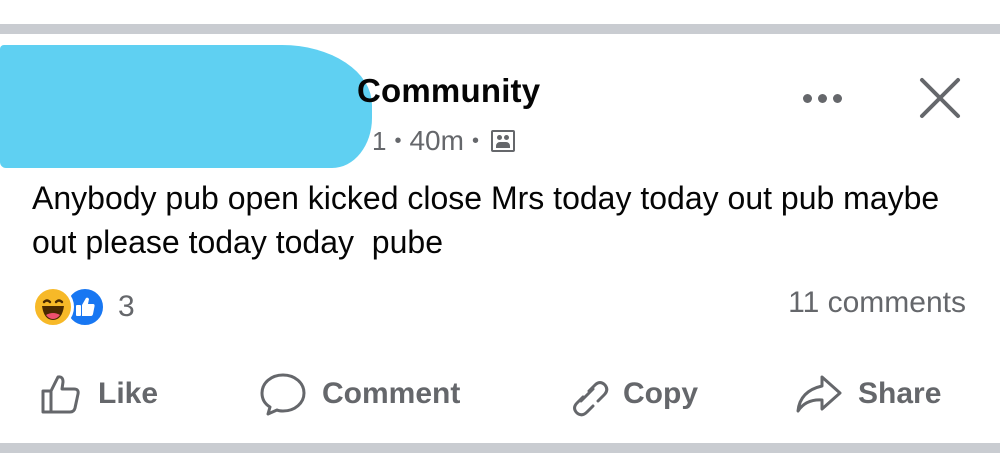 This screenshot has height=475, width=1000. I want to click on comments-count-link: 11 comments, so click(877, 303).